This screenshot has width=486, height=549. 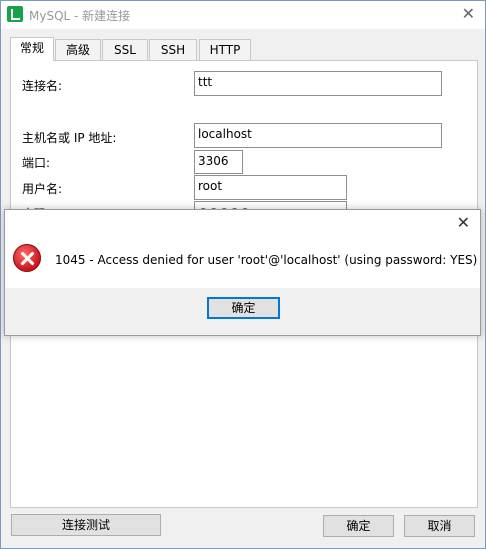 What do you see at coordinates (27, 258) in the screenshot?
I see `error-icon` at bounding box center [27, 258].